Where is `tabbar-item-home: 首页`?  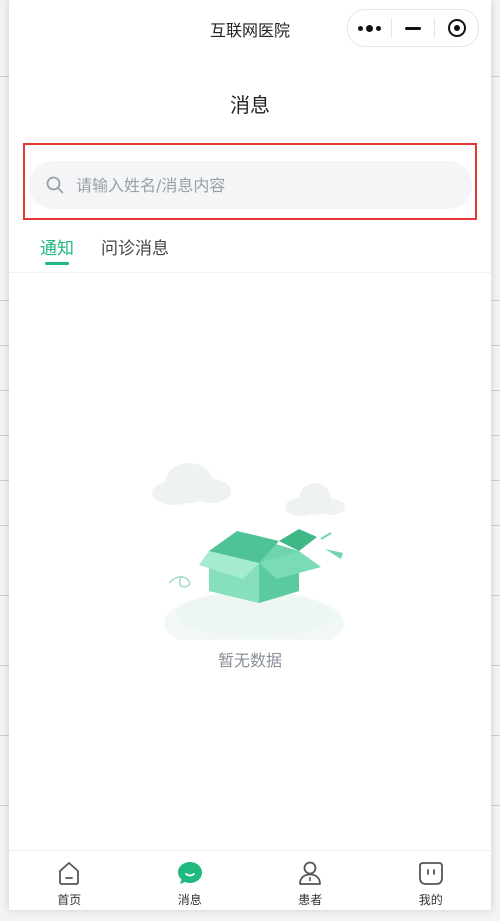 tabbar-item-home: 首页 is located at coordinates (69, 880).